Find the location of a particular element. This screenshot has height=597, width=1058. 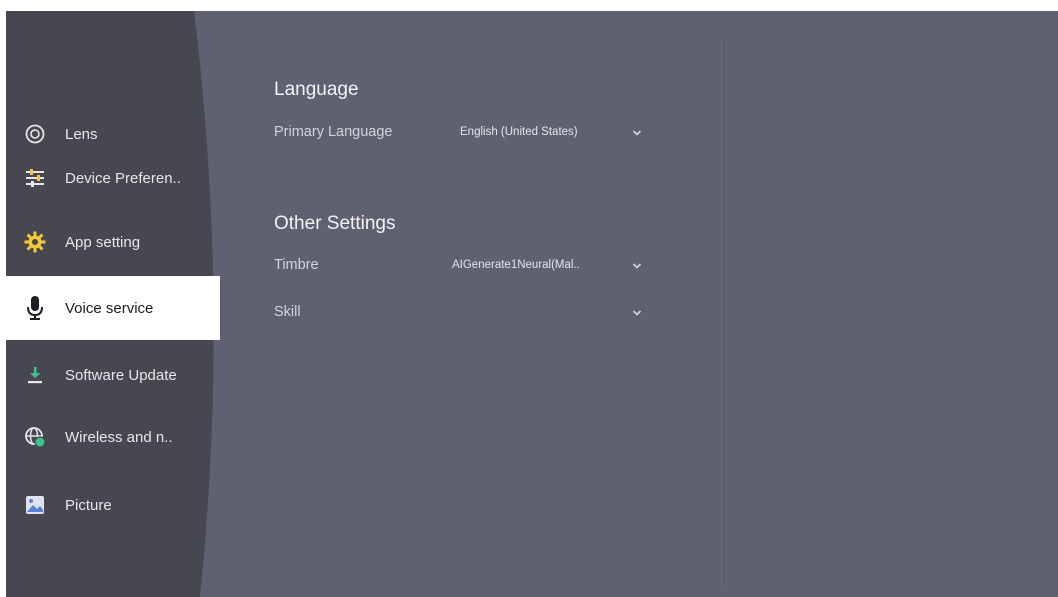

skill-dropdown is located at coordinates (549, 312).